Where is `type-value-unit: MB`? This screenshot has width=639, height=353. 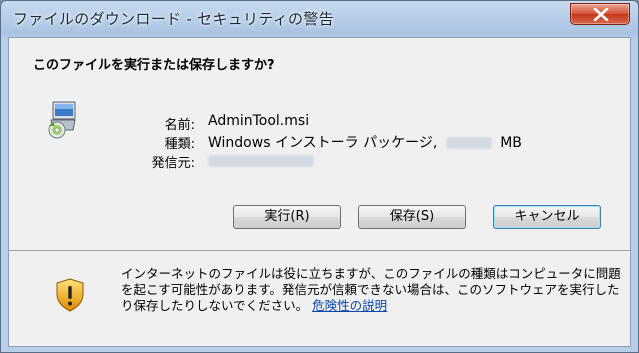
type-value-unit: MB is located at coordinates (511, 143).